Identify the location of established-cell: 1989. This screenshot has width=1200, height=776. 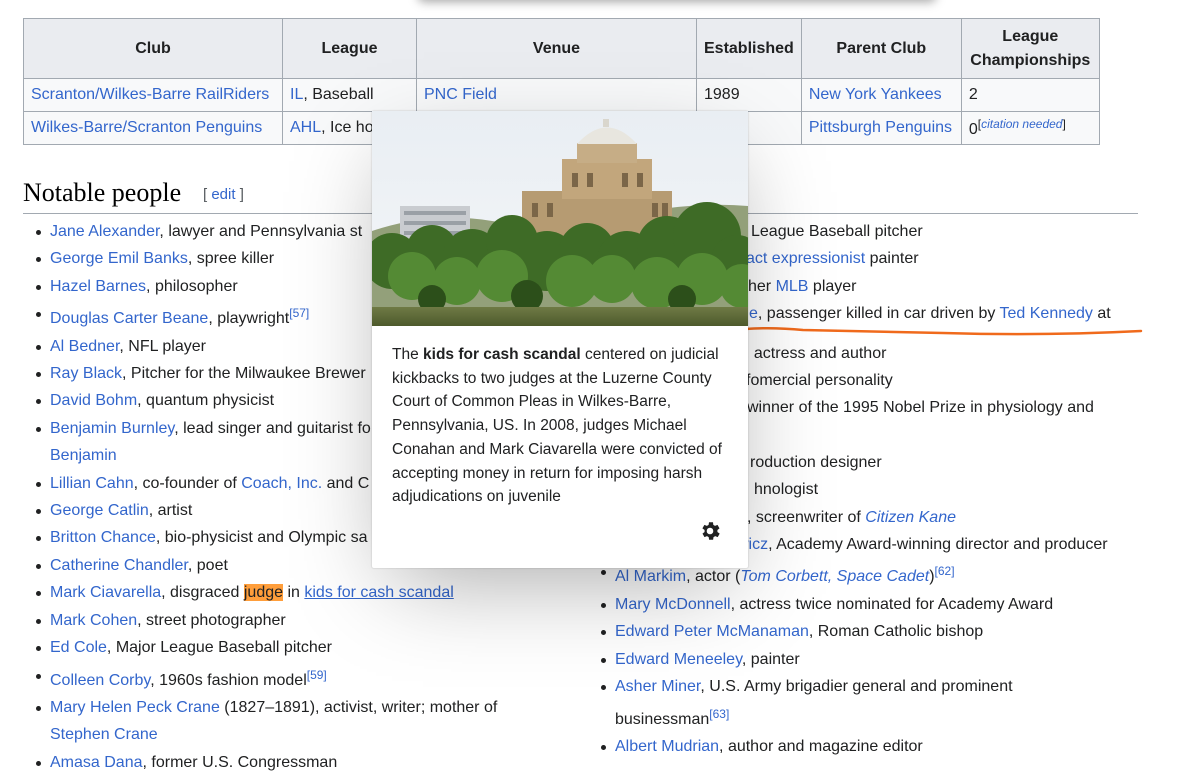
(749, 95).